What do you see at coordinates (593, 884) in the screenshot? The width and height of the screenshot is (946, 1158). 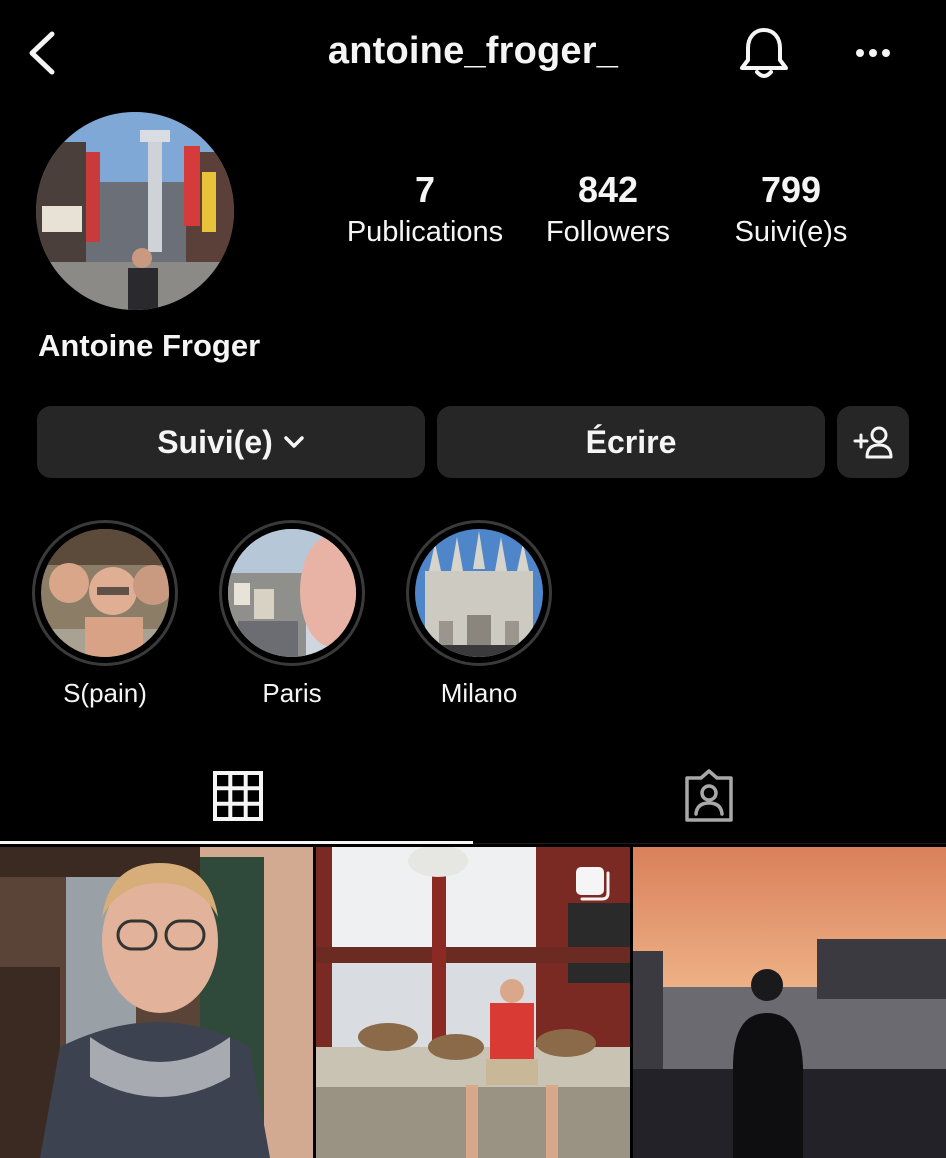 I see `multiple-photos-icon` at bounding box center [593, 884].